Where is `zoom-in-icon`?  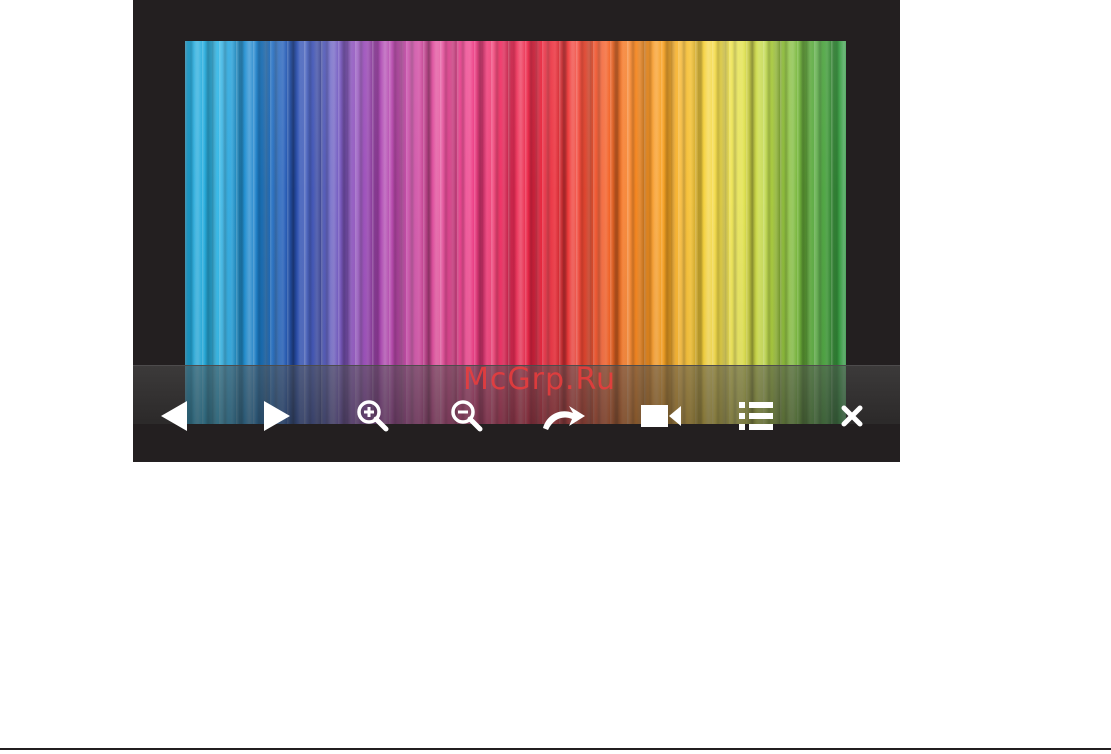
zoom-in-icon is located at coordinates (373, 416).